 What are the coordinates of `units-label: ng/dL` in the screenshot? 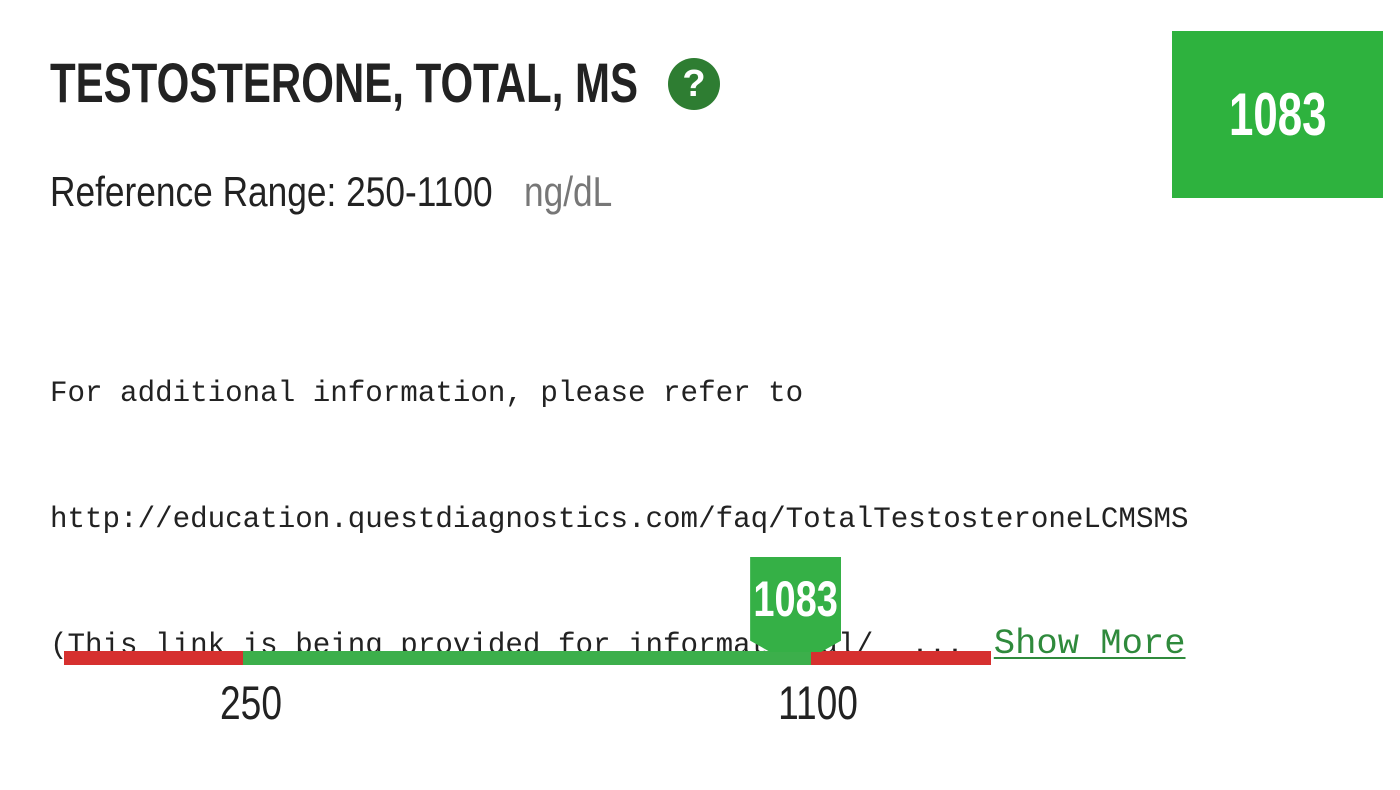 It's located at (568, 191).